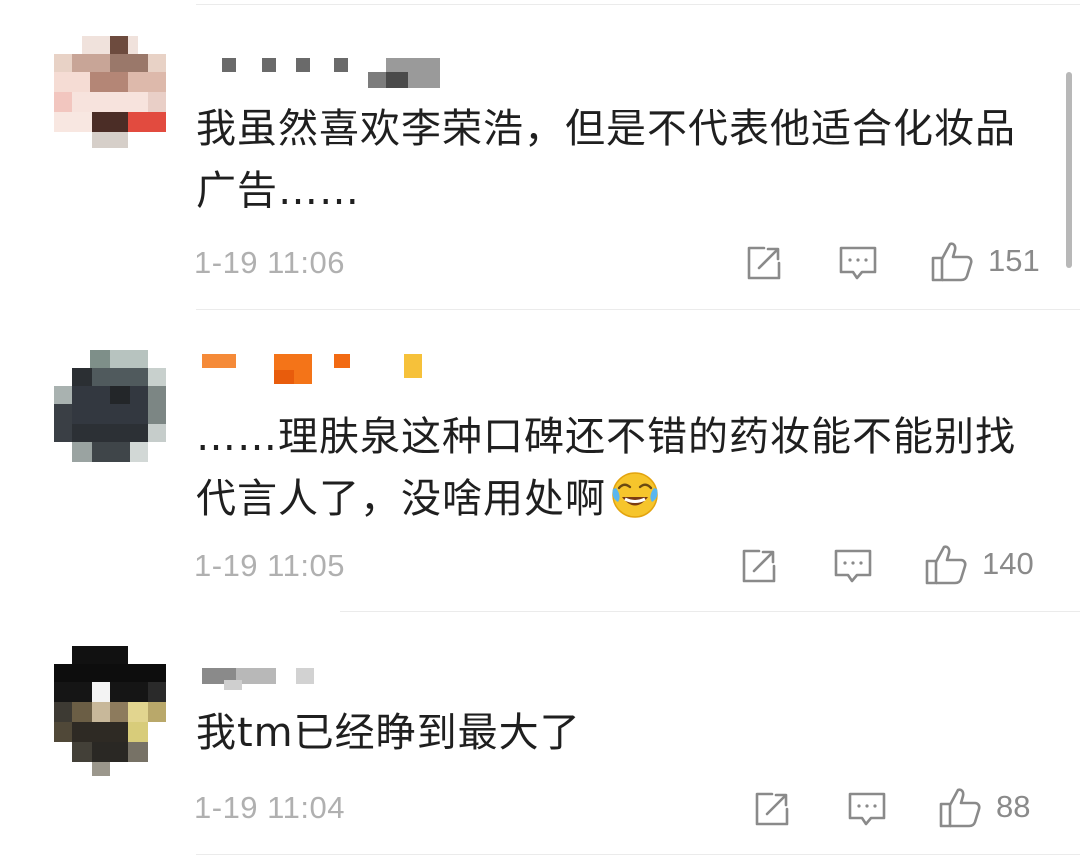 The height and width of the screenshot is (857, 1080). What do you see at coordinates (638, 854) in the screenshot?
I see `bottom-divider` at bounding box center [638, 854].